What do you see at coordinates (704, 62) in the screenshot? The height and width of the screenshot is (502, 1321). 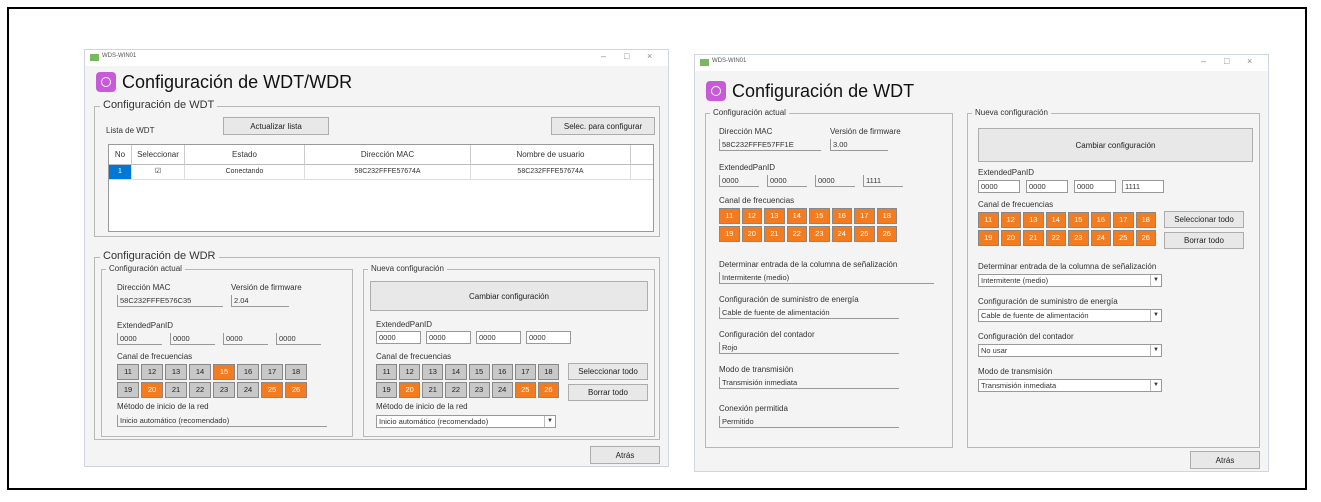 I see `app-icon` at bounding box center [704, 62].